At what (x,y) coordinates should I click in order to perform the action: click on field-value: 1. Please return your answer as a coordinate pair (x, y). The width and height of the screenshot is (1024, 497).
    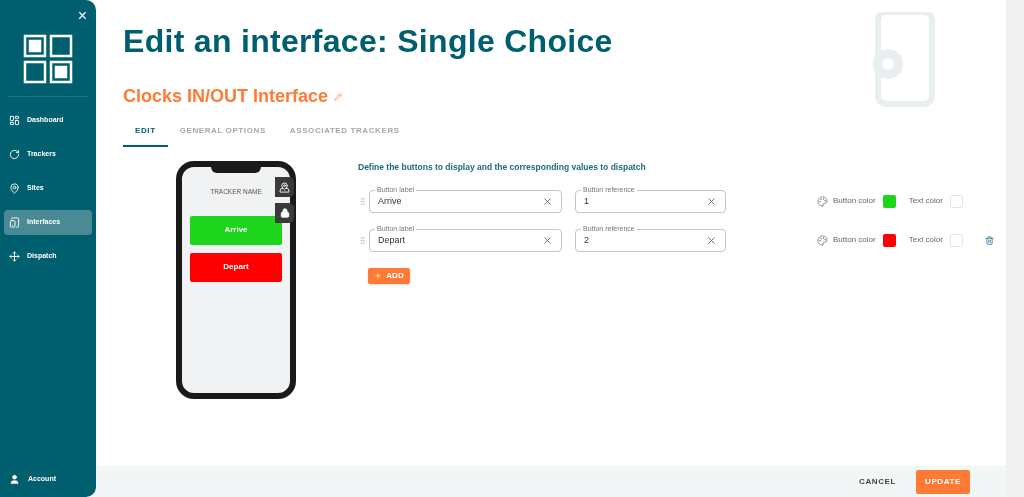
    Looking at the image, I should click on (587, 201).